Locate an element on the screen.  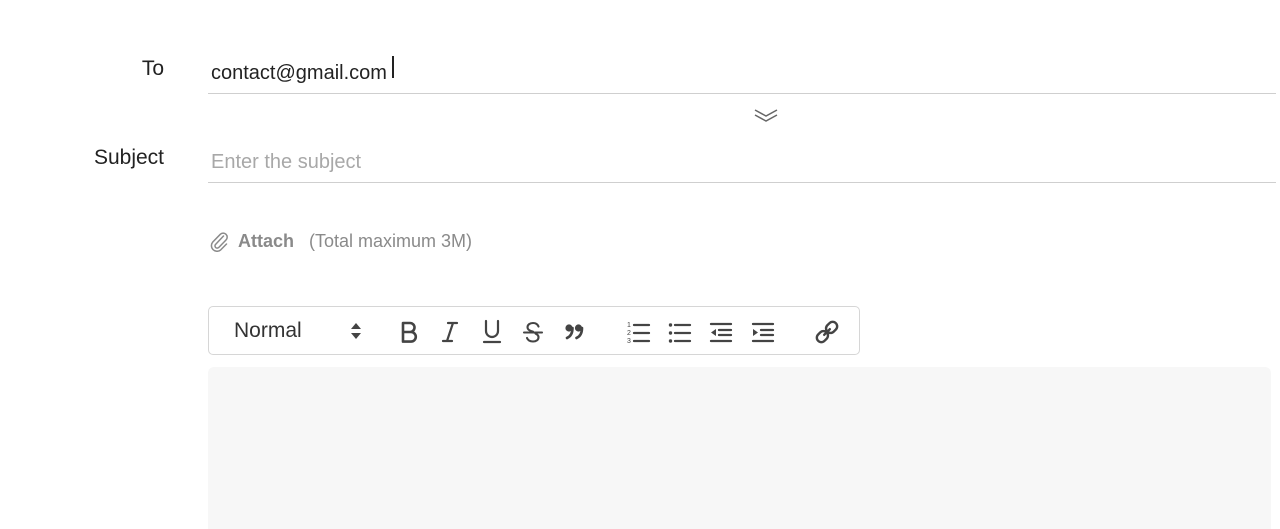
strikethrough-icon is located at coordinates (533, 332).